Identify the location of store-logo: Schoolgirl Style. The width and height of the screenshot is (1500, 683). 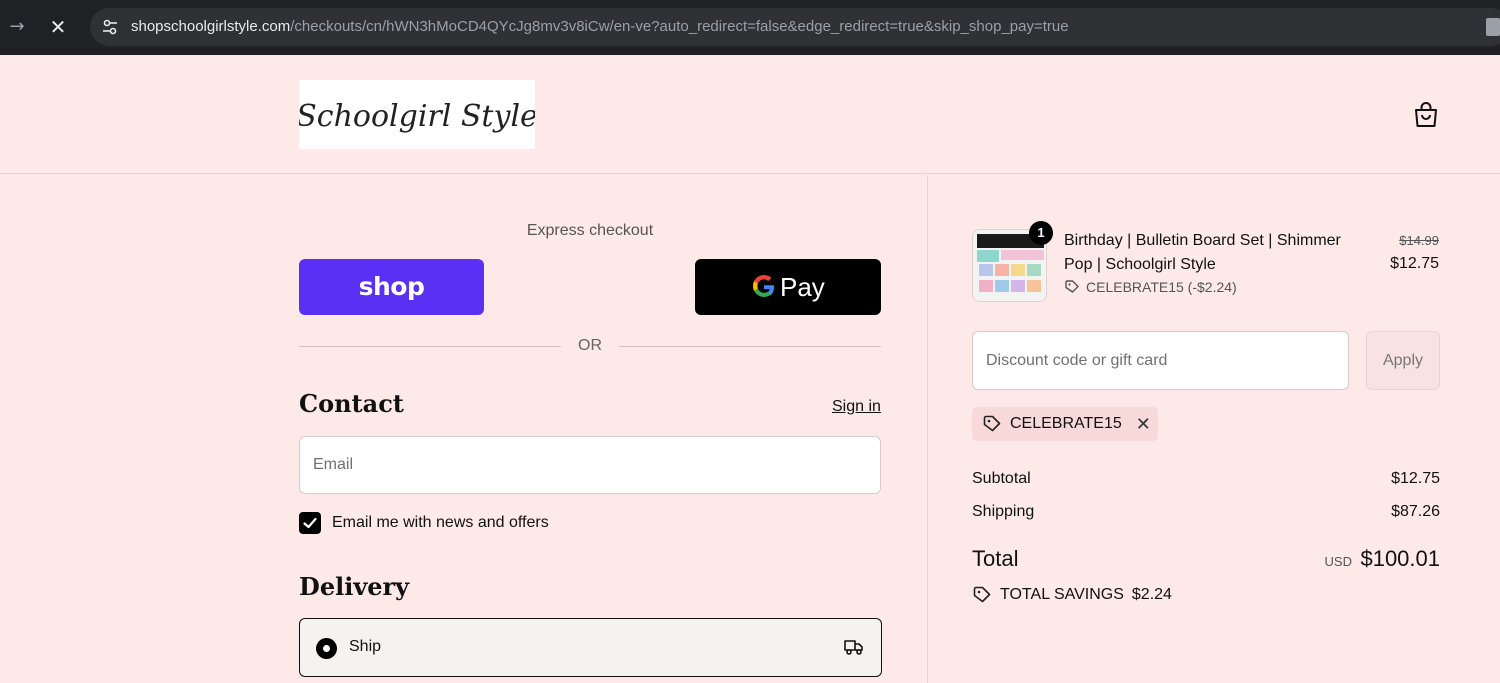
(417, 114).